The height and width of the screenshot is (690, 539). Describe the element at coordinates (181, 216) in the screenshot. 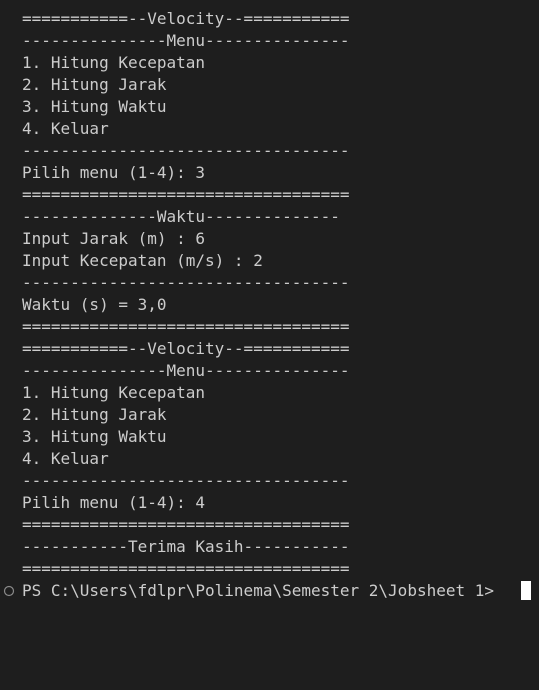

I see `output-line: --------------Waktu--------------` at that location.